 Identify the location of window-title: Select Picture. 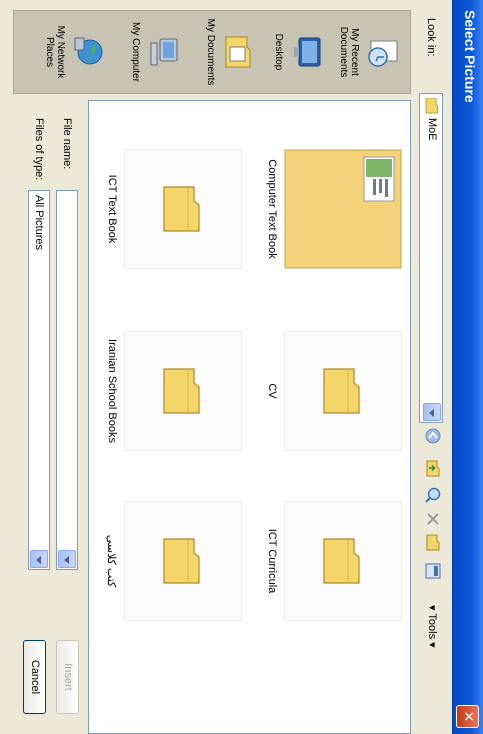
(470, 56).